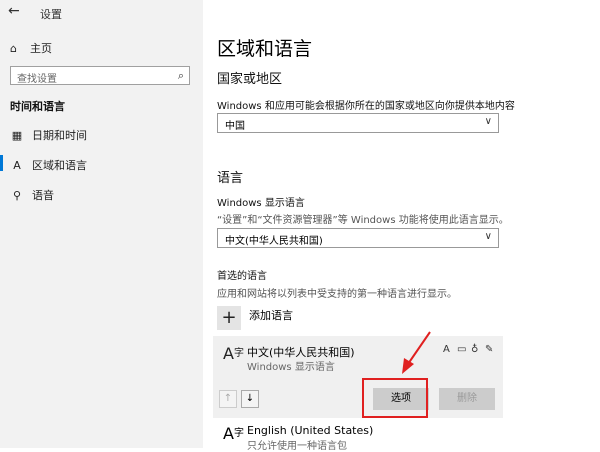  Describe the element at coordinates (265, 49) in the screenshot. I see `page-title: 区域和语言` at that location.